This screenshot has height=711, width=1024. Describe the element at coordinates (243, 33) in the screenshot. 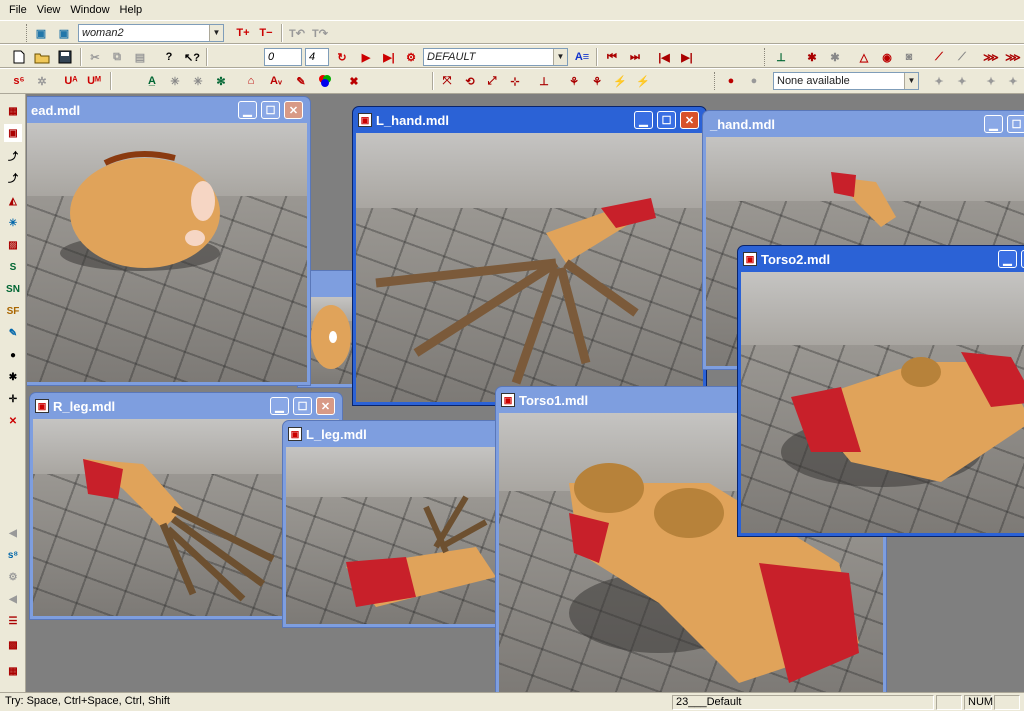

I see `add-texture-icon: T+` at that location.